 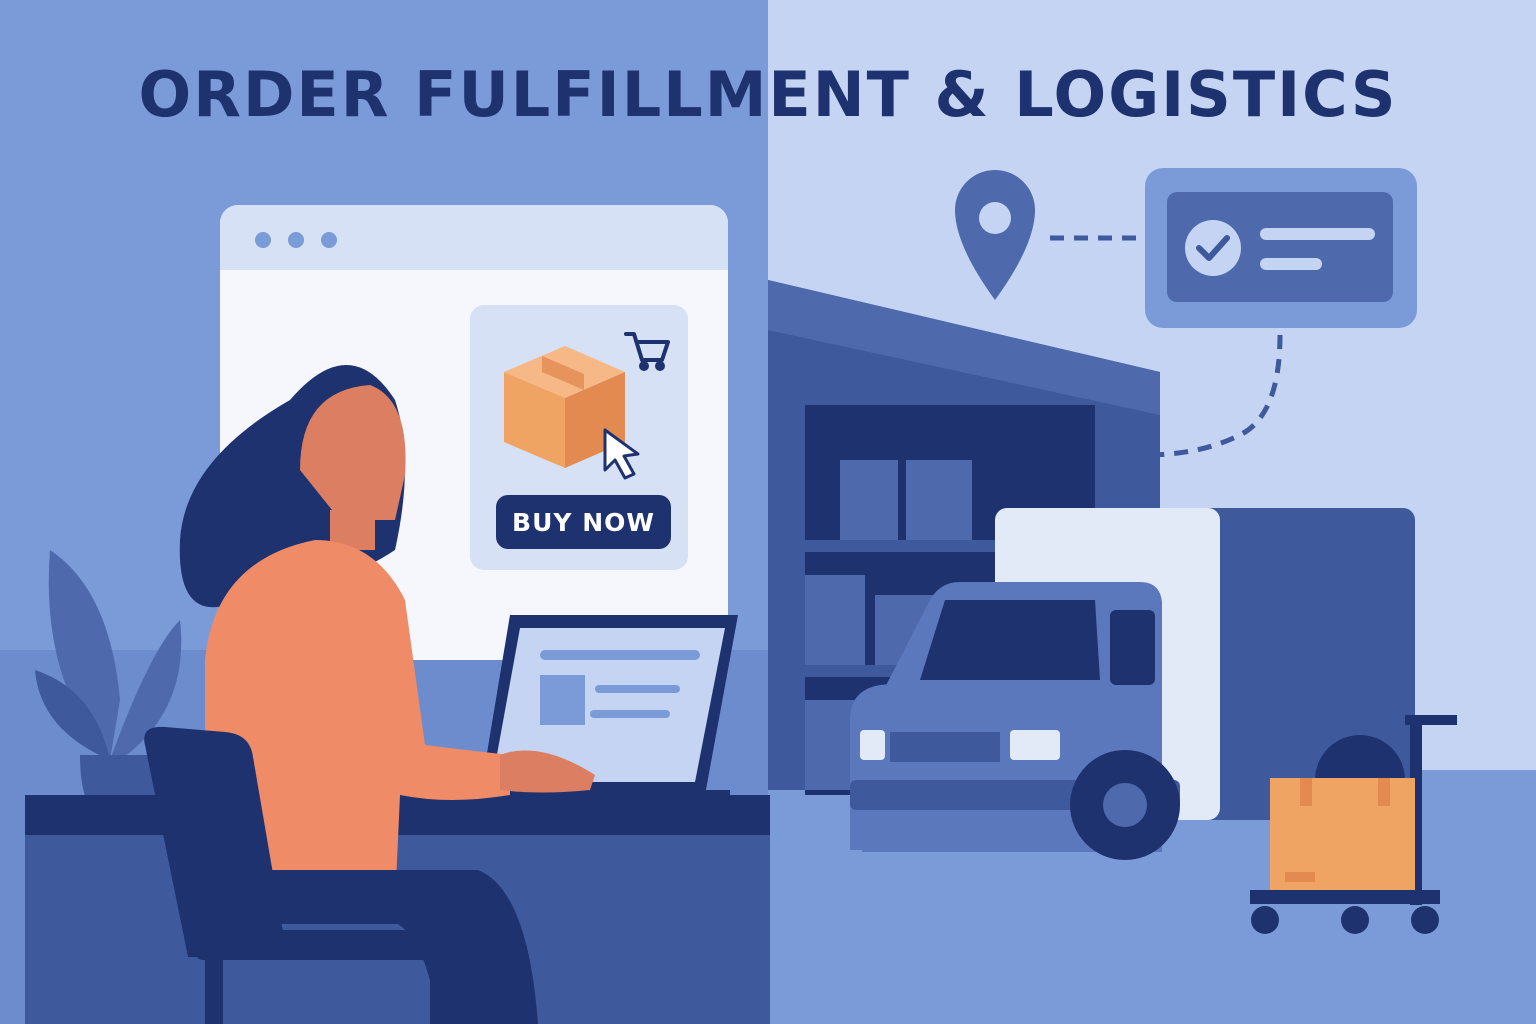 I want to click on tracking-status-card, so click(x=1281, y=248).